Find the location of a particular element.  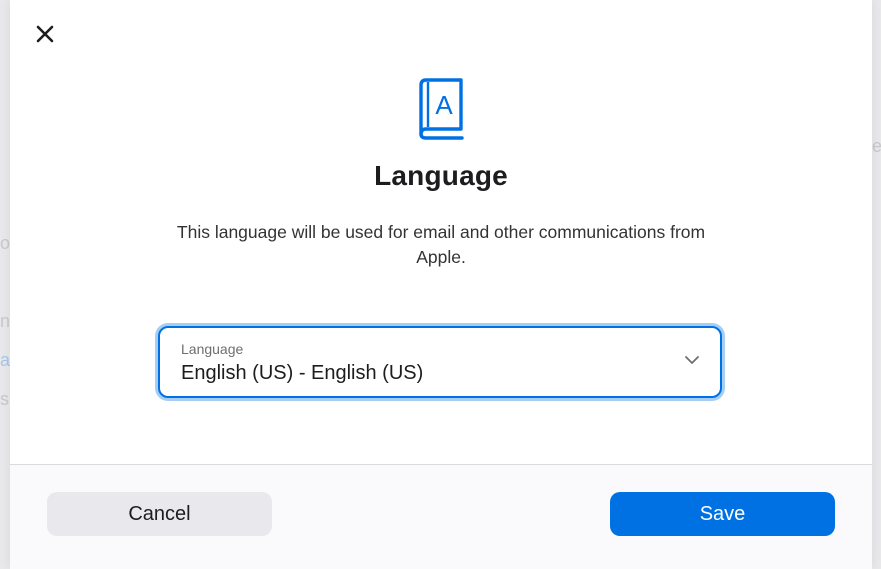

background-text-fragment: e is located at coordinates (876, 146).